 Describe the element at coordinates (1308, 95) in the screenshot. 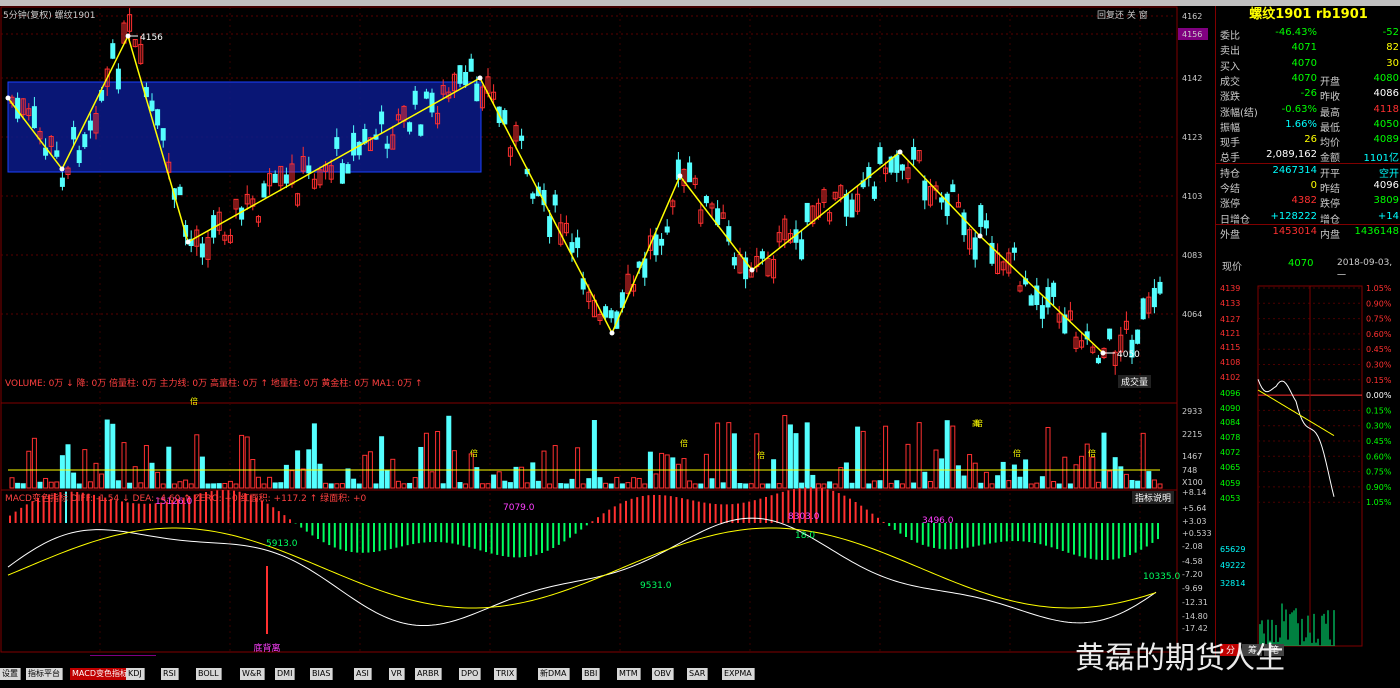

I see `quote-row: 涨跌 -26 昨收 4086` at that location.